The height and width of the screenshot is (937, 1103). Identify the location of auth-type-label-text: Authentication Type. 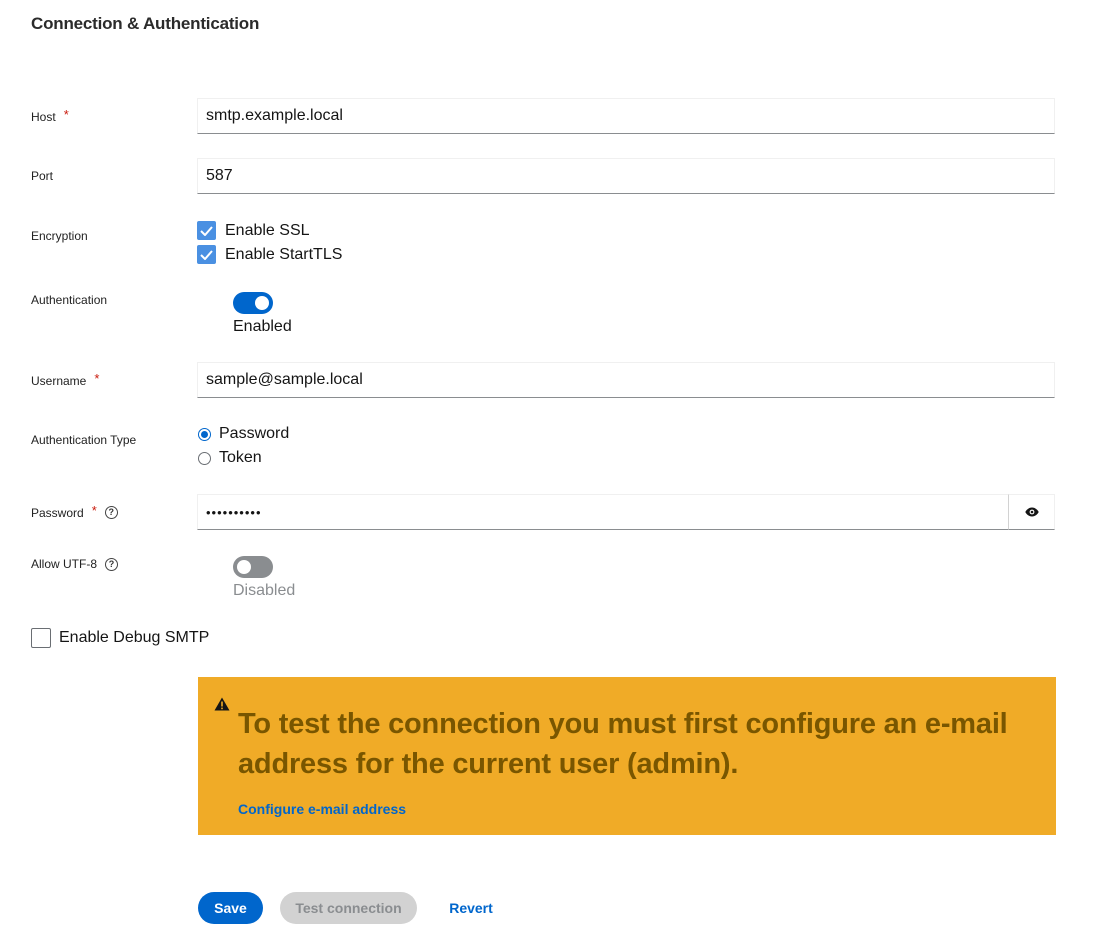
(84, 440).